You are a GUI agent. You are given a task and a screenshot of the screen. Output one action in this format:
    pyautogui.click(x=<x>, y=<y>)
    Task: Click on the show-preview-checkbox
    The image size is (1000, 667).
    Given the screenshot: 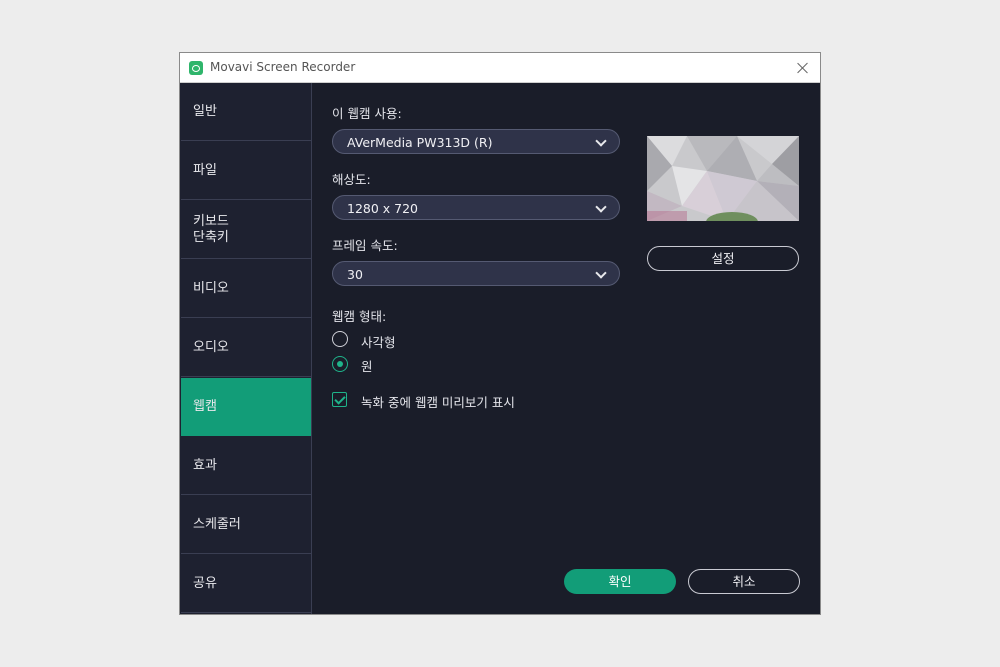 What is the action you would take?
    pyautogui.click(x=339, y=399)
    